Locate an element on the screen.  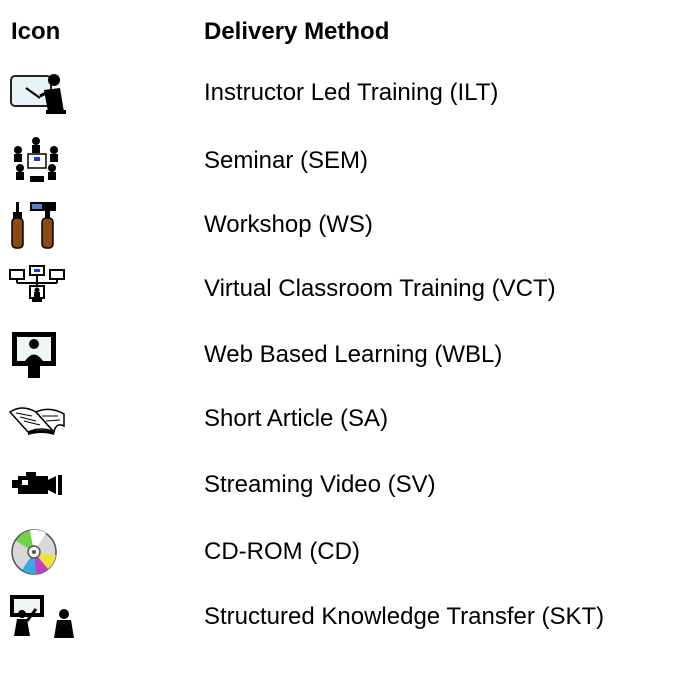
method-row-skt: Structured Knowledge Transfer (SKT) is located at coordinates (347, 617).